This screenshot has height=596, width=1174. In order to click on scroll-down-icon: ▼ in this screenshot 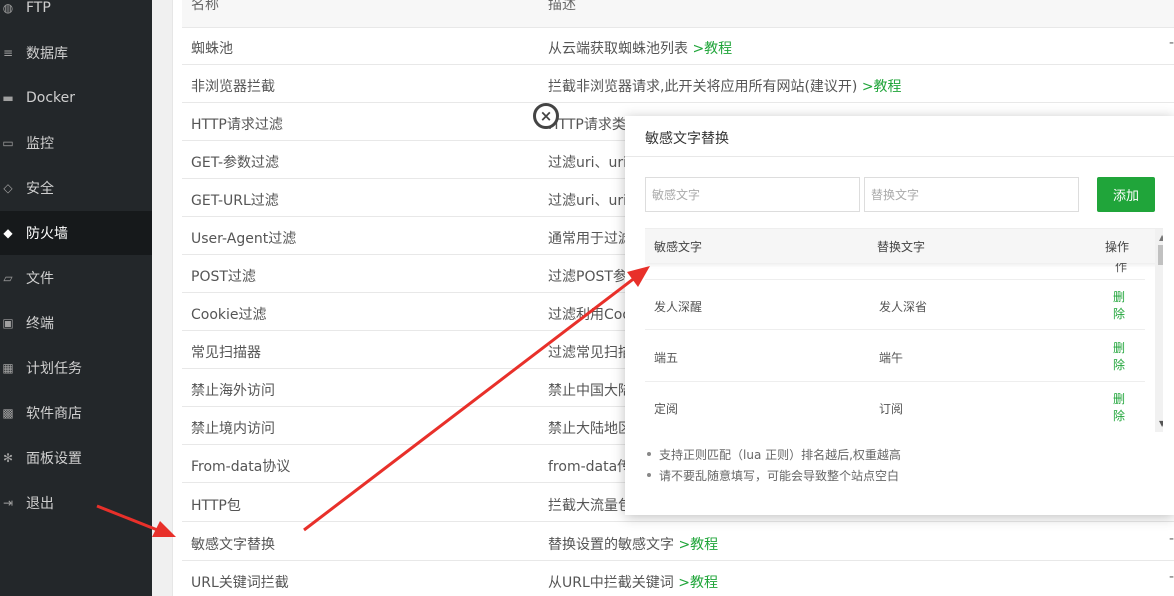, I will do `click(1161, 423)`.